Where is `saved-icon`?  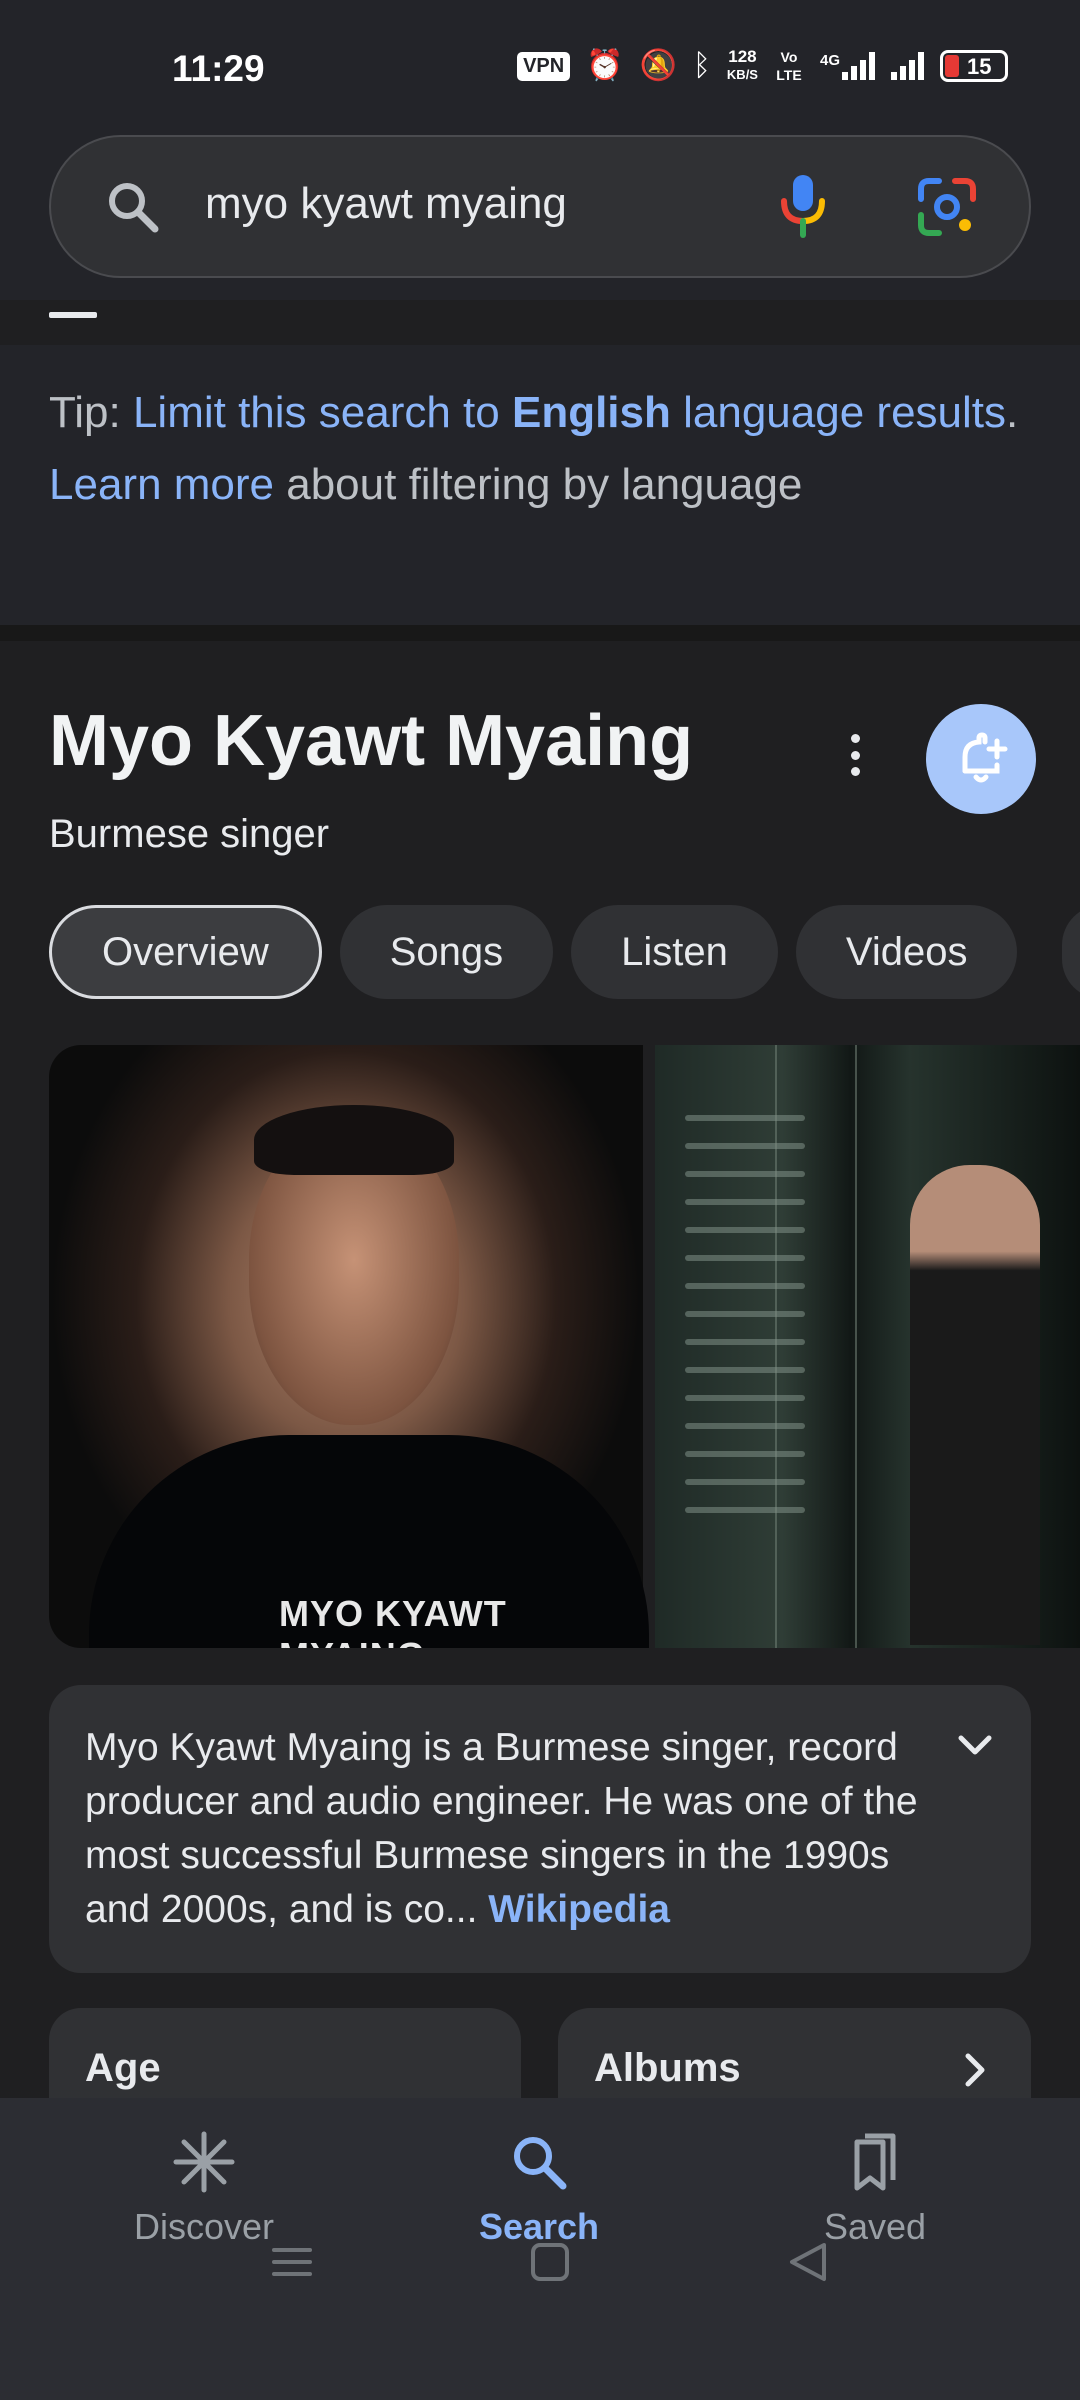
saved-icon is located at coordinates (875, 2162).